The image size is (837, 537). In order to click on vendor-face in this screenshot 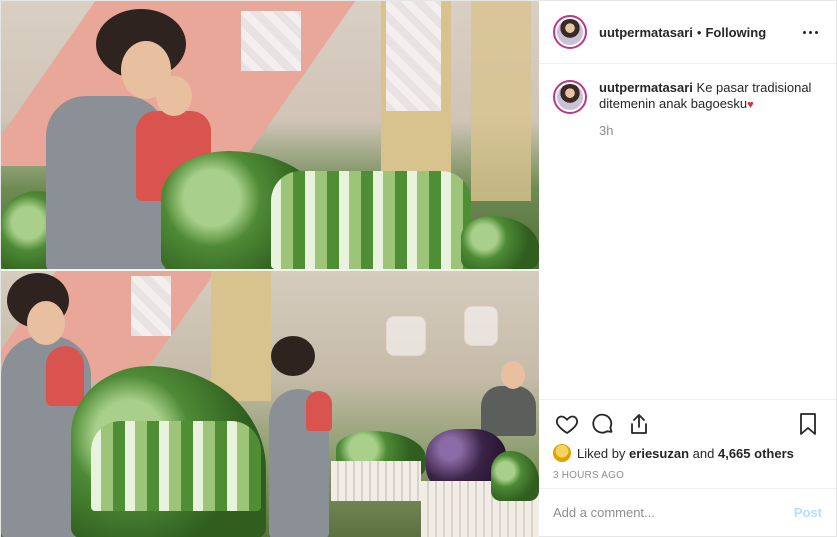, I will do `click(513, 375)`.